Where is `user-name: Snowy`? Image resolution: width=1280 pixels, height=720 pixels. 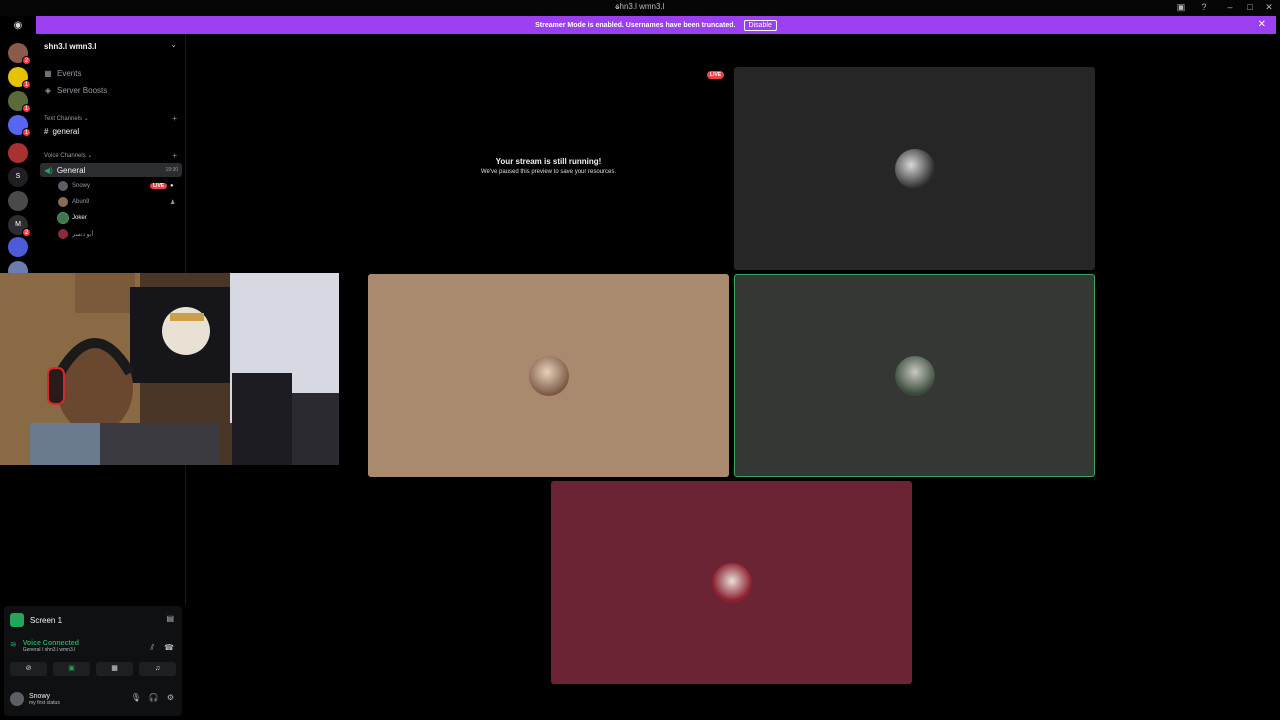
user-name: Snowy is located at coordinates (40, 696).